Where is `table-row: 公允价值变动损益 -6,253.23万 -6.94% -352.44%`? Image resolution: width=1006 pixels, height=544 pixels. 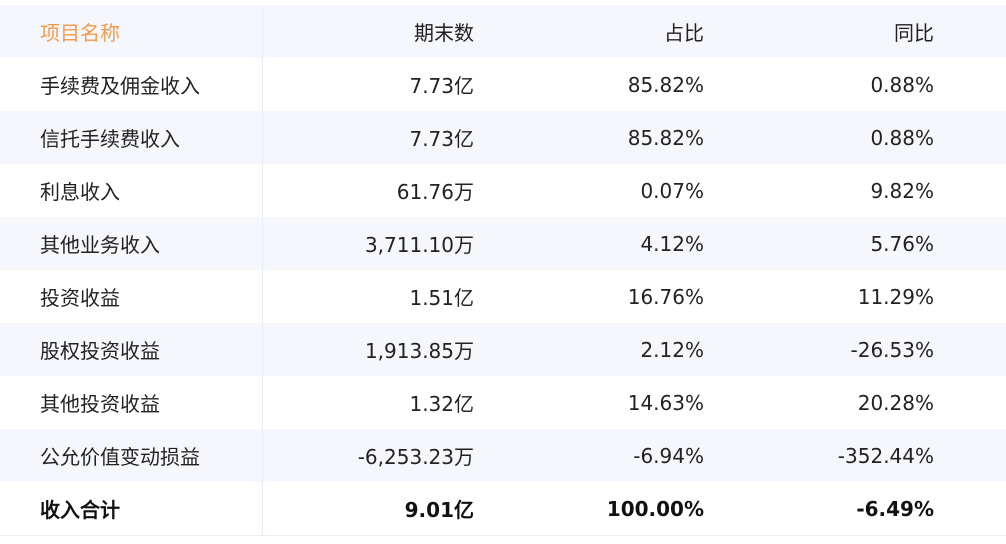 table-row: 公允价值变动损益 -6,253.23万 -6.94% -352.44% is located at coordinates (503, 455).